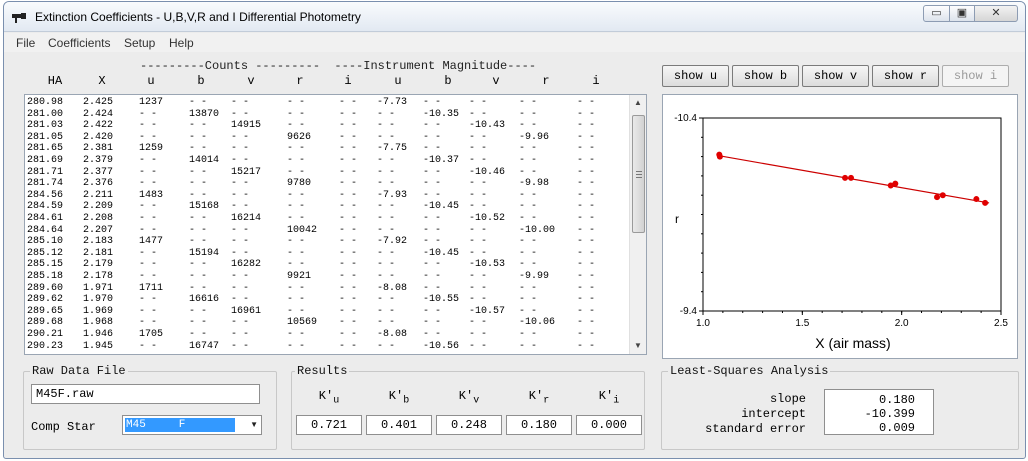 The height and width of the screenshot is (461, 1028). I want to click on show-i-button: show i, so click(975, 76).